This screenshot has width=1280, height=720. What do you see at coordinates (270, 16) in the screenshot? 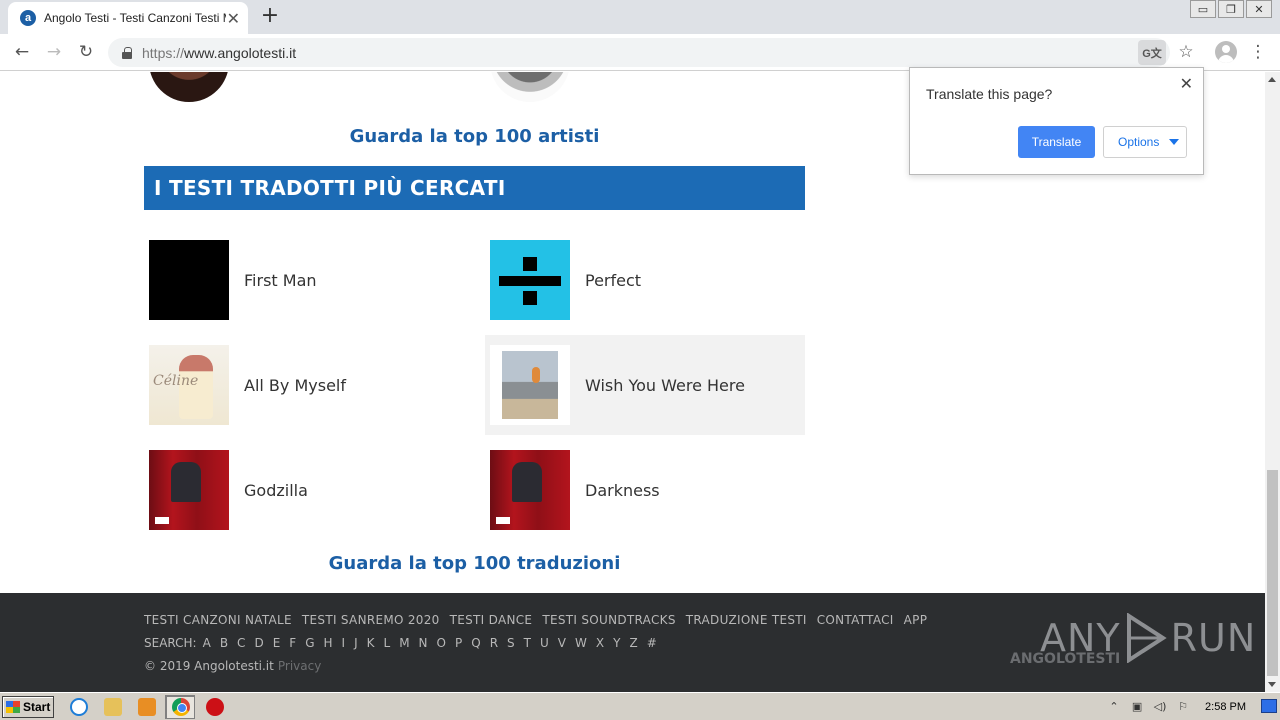
I see `new-tab-button: +` at bounding box center [270, 16].